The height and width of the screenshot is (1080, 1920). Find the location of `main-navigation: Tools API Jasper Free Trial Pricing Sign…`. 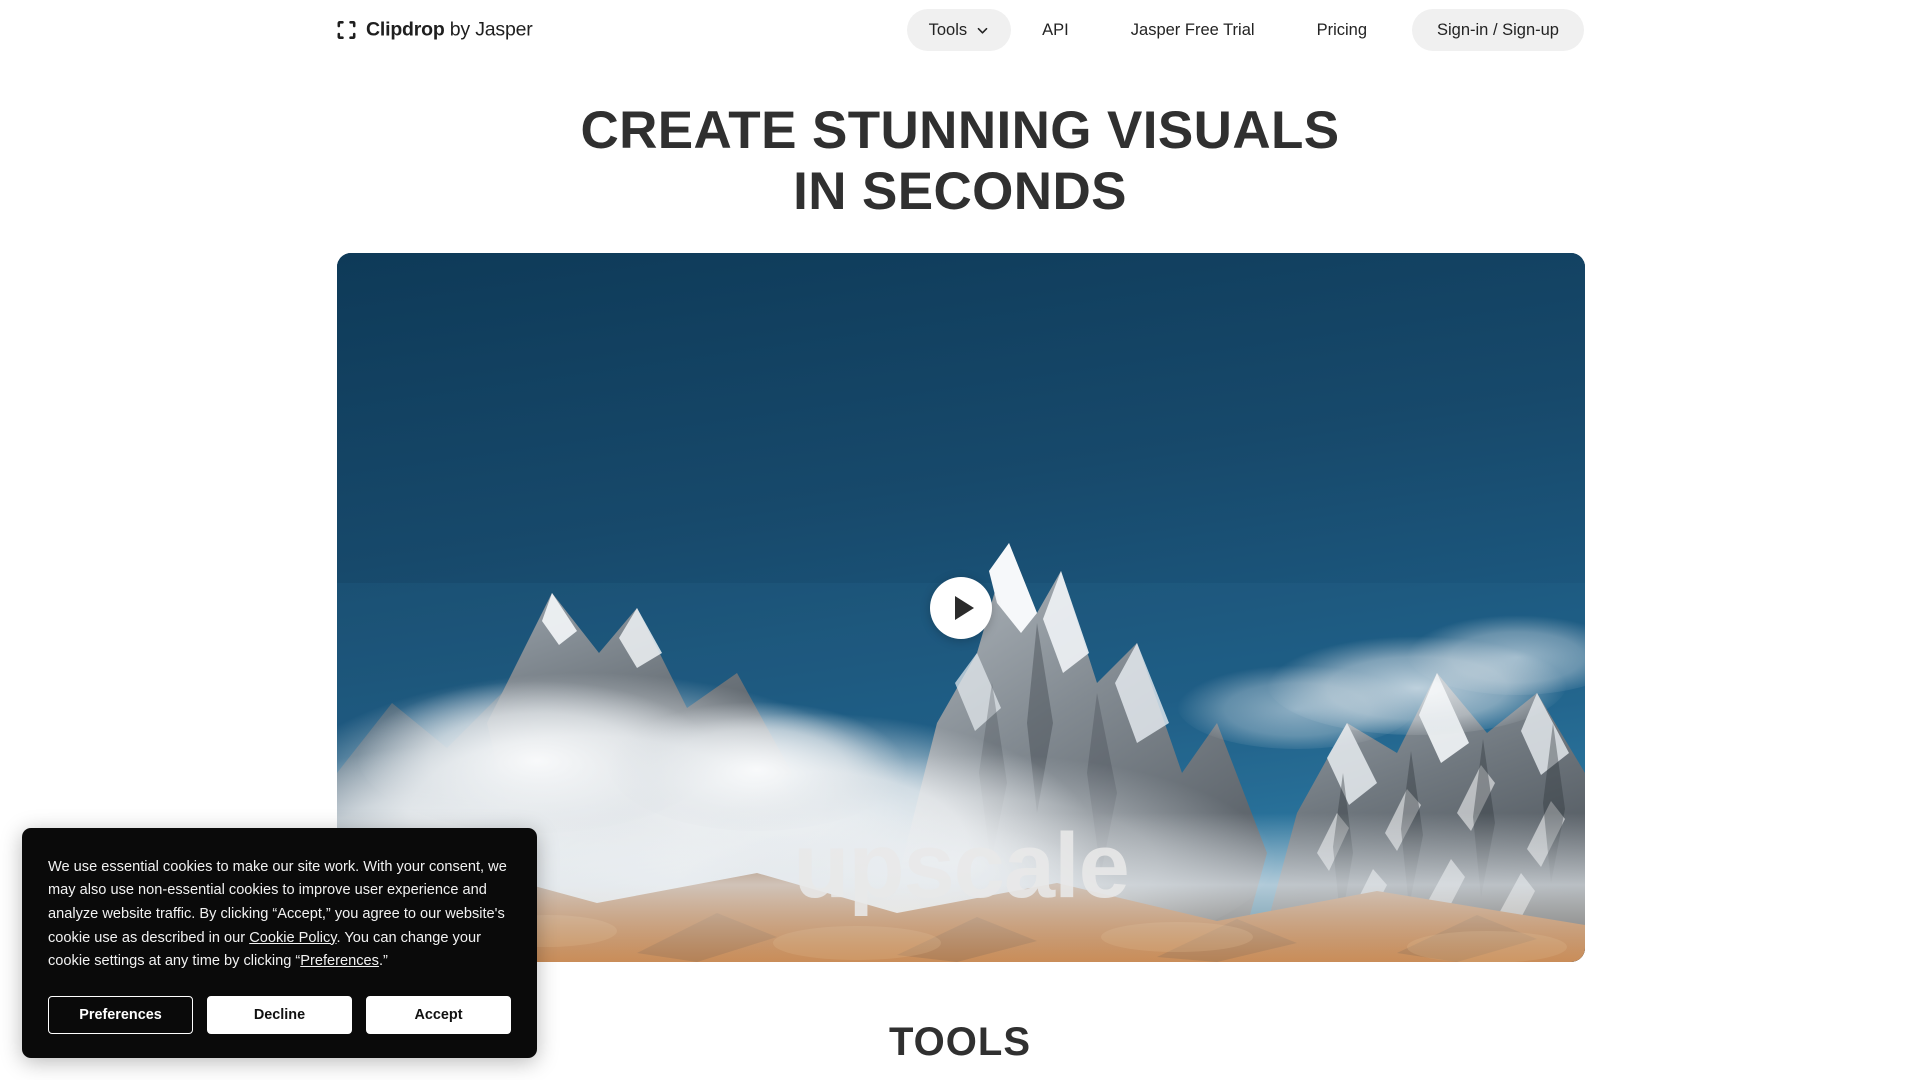

main-navigation: Tools API Jasper Free Trial Pricing Sign… is located at coordinates (1245, 30).